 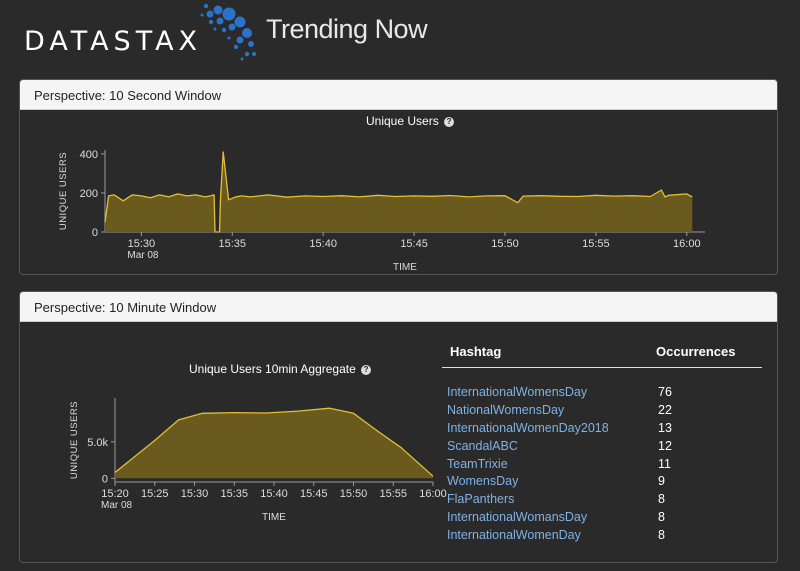 I want to click on chart-title-text: Unique Users 10min Aggregate, so click(x=272, y=369).